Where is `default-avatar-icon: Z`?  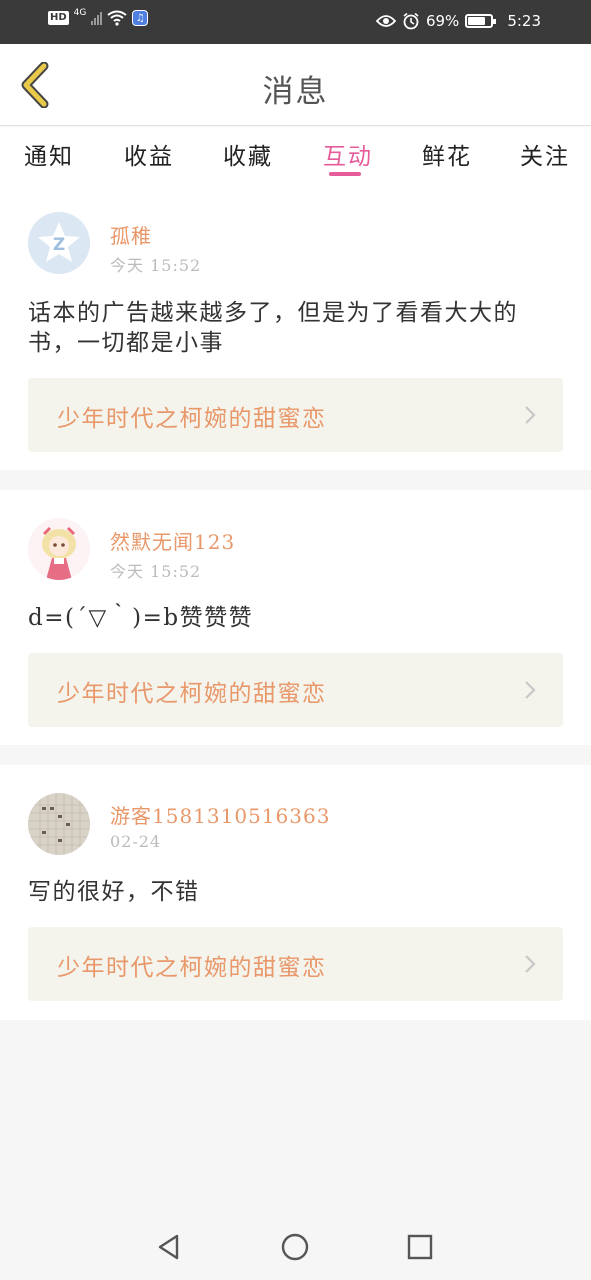
default-avatar-icon: Z is located at coordinates (59, 243).